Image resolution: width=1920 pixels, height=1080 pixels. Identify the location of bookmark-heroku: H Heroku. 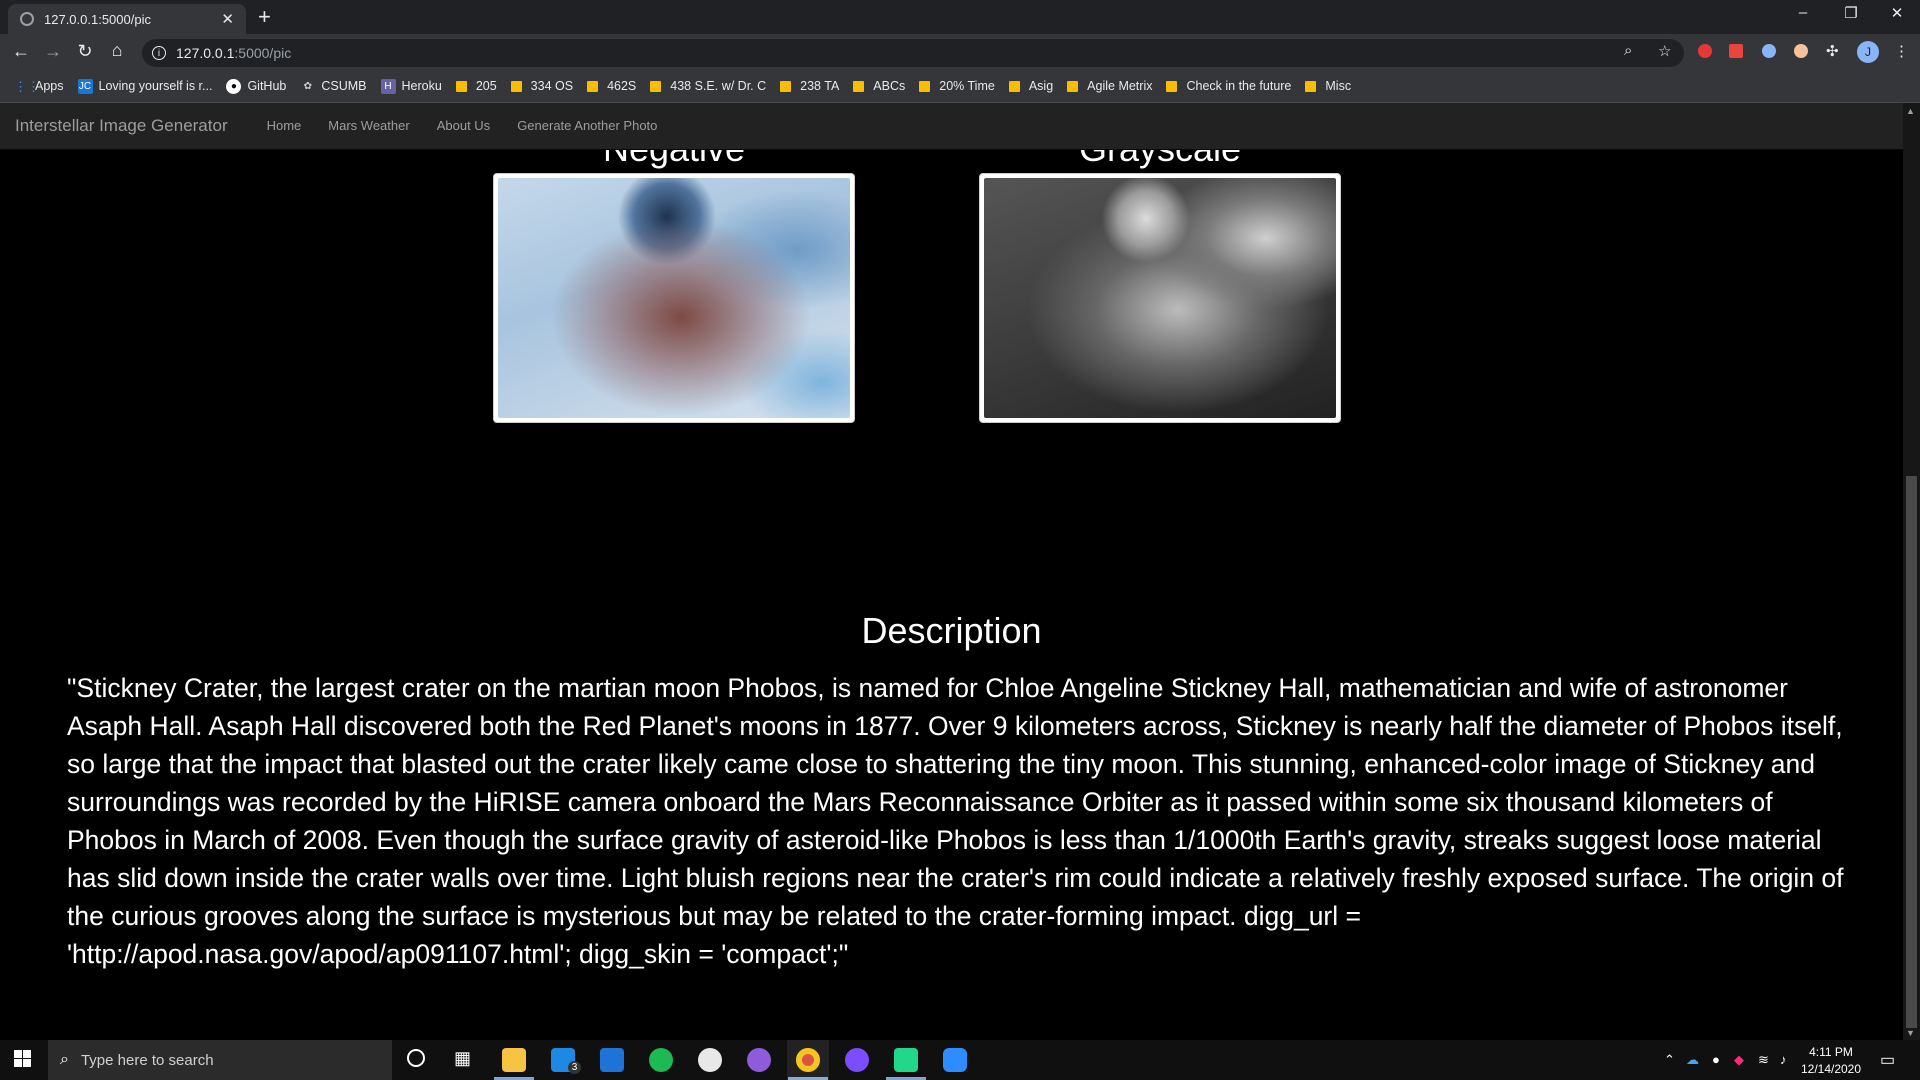
(411, 86).